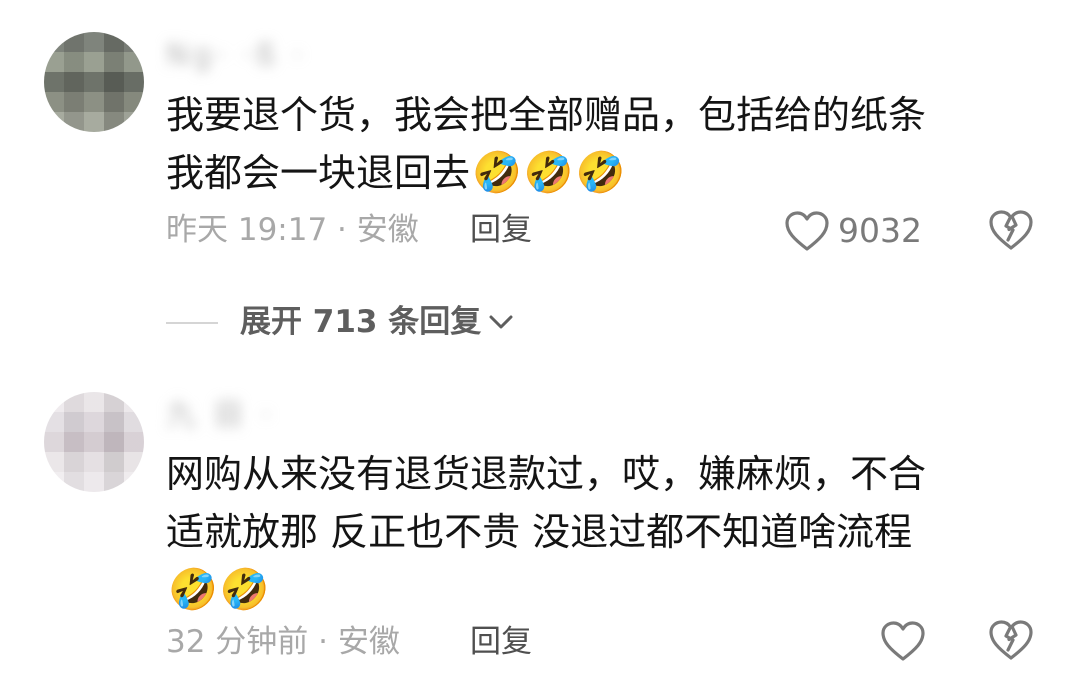 Image resolution: width=1080 pixels, height=674 pixels. I want to click on comment-meta: 昨天 19:17 · 安徽, so click(292, 230).